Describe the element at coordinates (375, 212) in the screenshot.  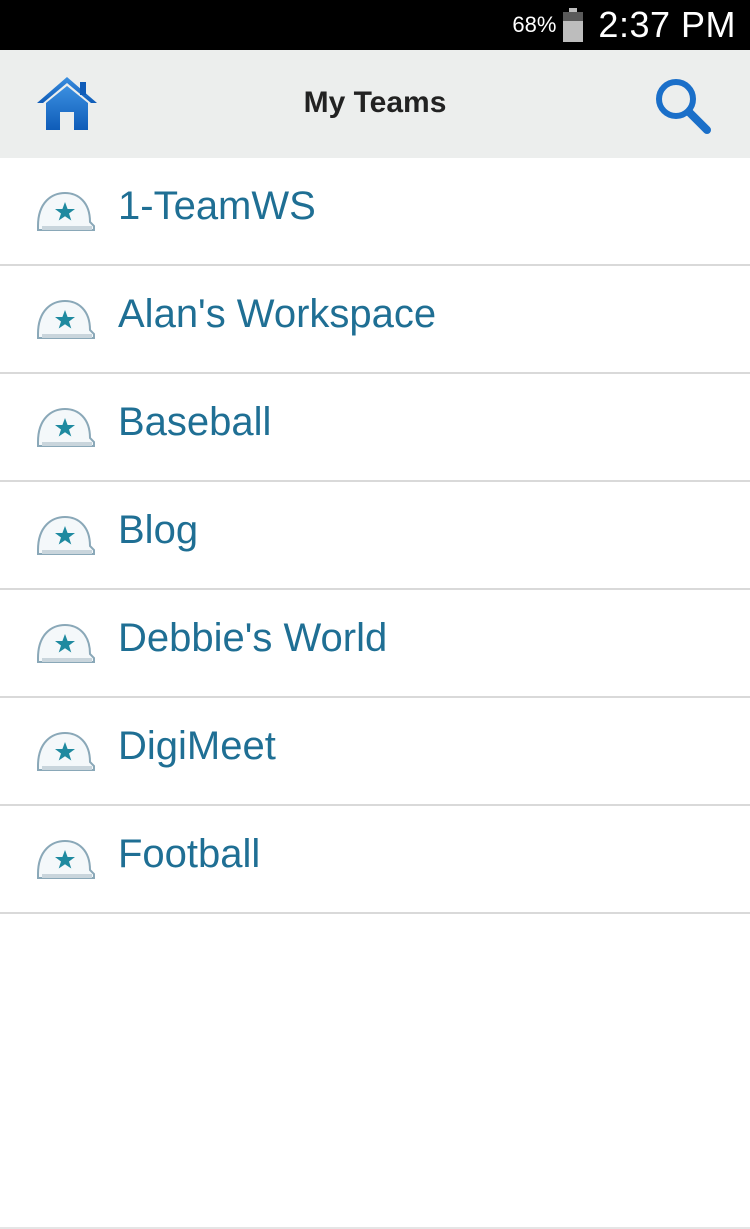
I see `list-item: 1-TeamWS` at that location.